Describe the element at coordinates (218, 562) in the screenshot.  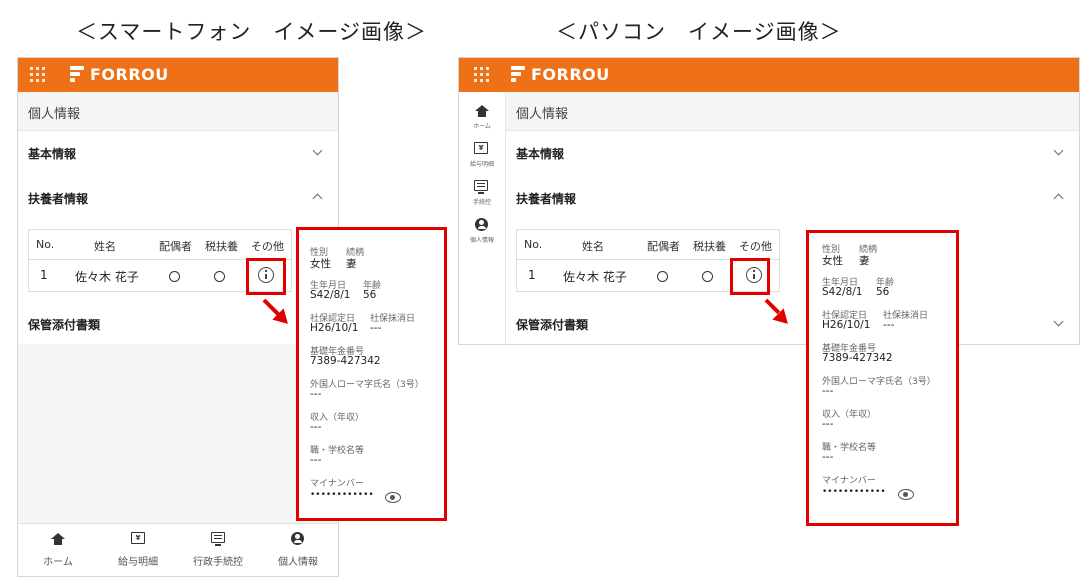
I see `bottom-nav-label: 行政手続控` at that location.